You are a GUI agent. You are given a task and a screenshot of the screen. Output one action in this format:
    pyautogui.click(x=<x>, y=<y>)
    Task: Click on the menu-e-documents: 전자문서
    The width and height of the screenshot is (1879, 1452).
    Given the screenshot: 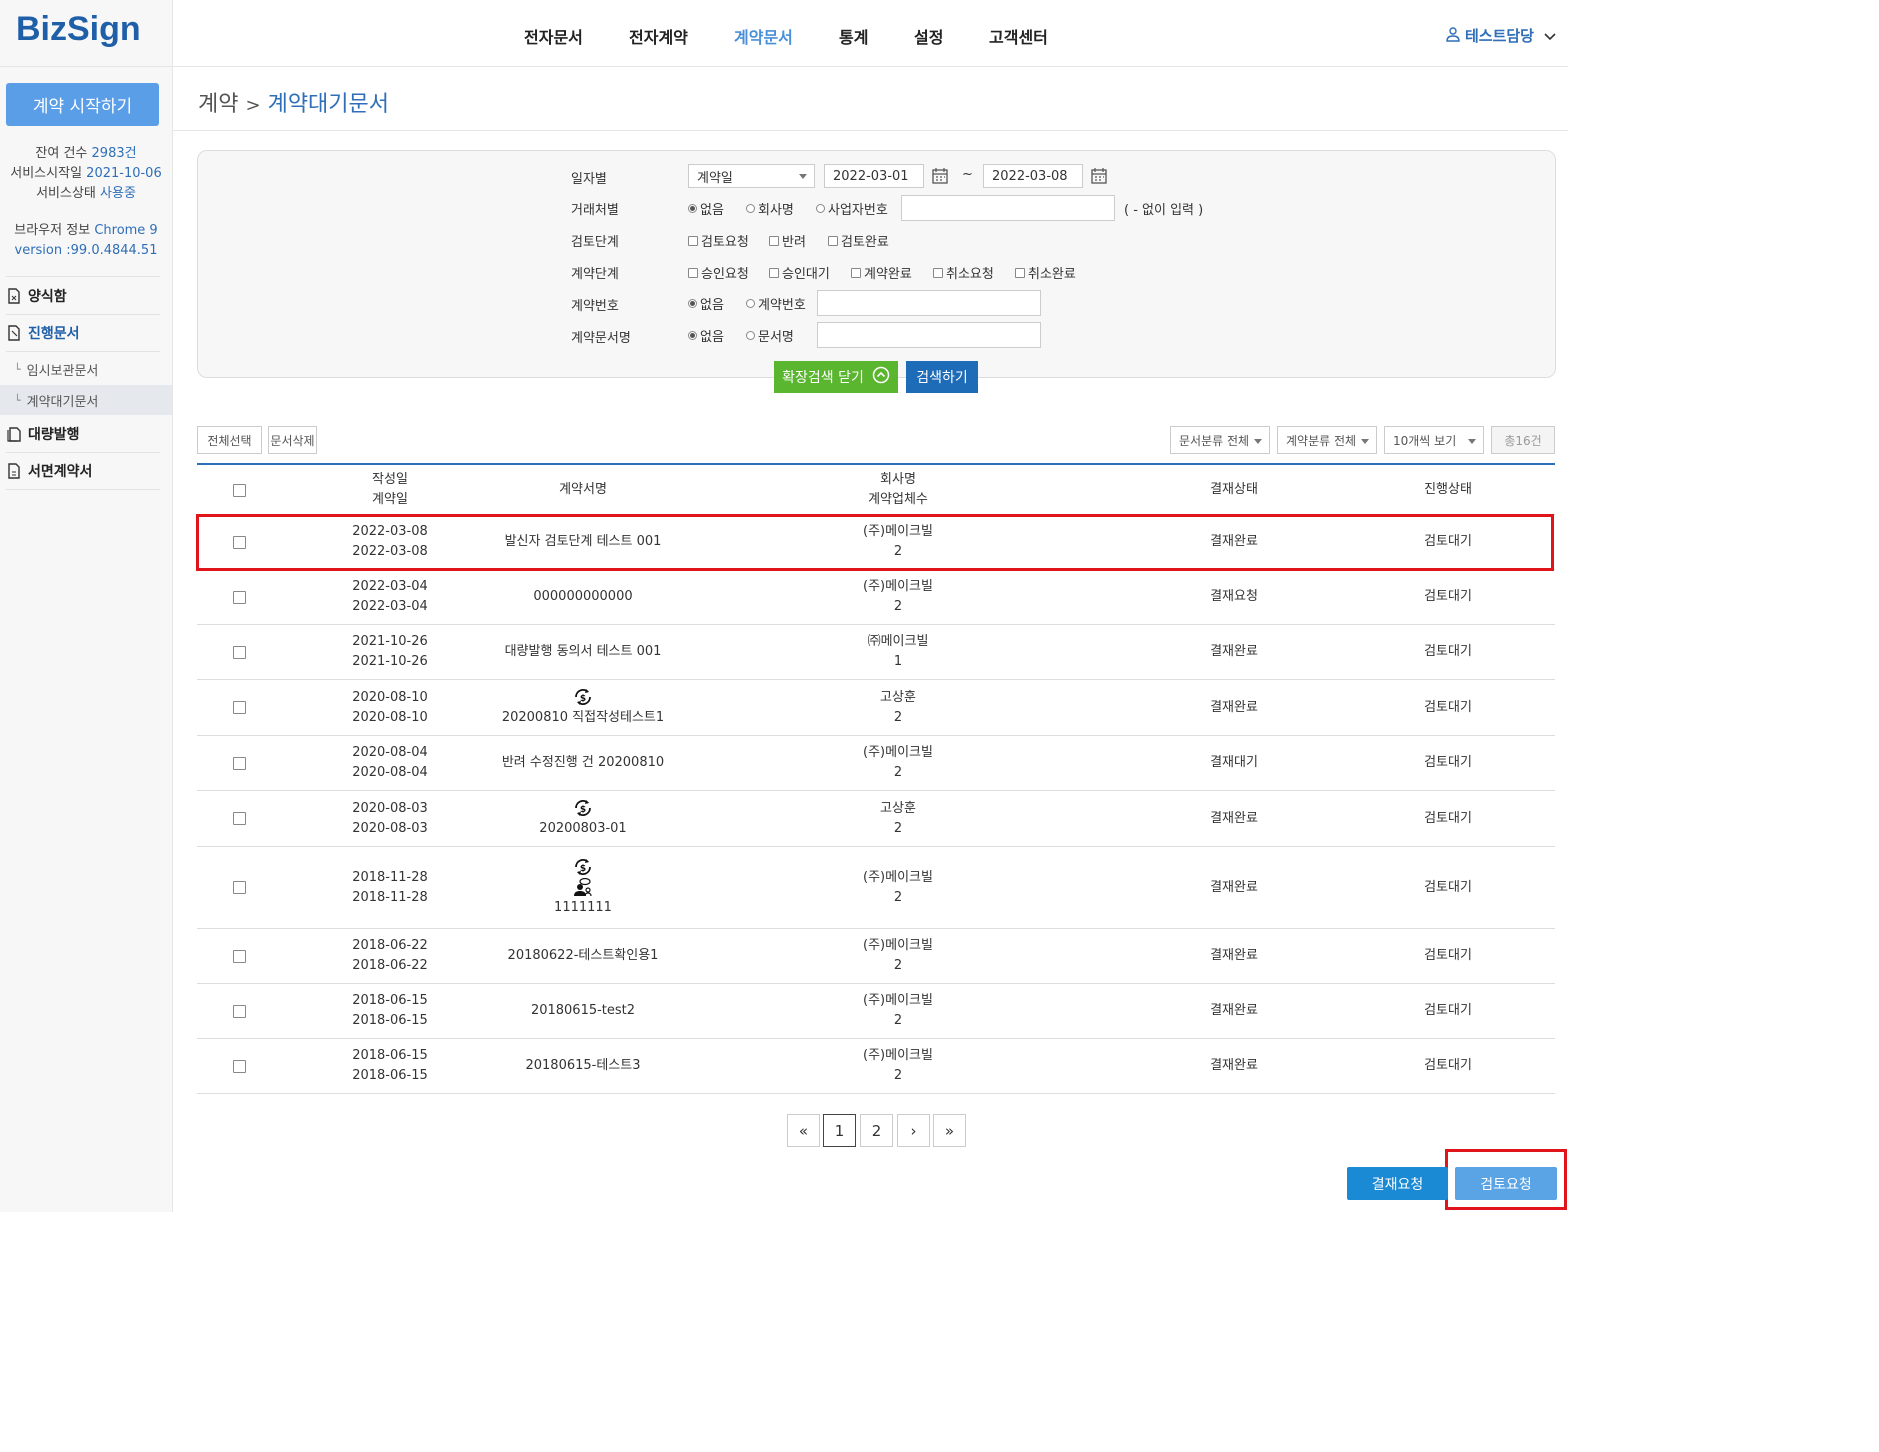 What is the action you would take?
    pyautogui.click(x=553, y=36)
    